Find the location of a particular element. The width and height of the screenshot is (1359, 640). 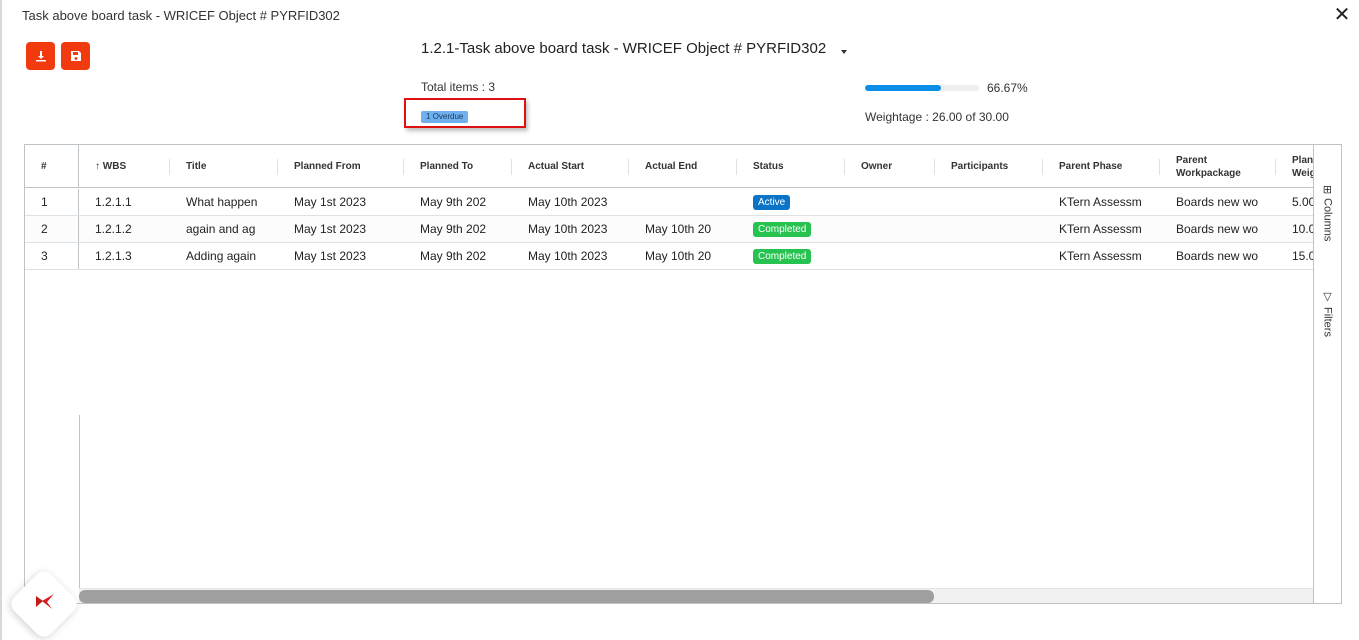

grid-side-panel: ⊞ Columns ▽ Filters is located at coordinates (1327, 374).